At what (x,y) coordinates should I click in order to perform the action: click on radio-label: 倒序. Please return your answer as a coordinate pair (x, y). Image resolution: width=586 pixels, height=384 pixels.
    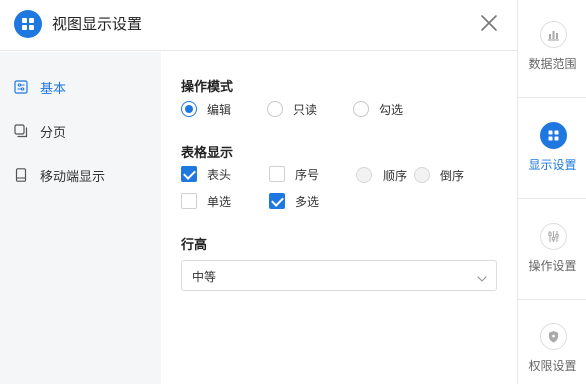
    Looking at the image, I should click on (452, 176).